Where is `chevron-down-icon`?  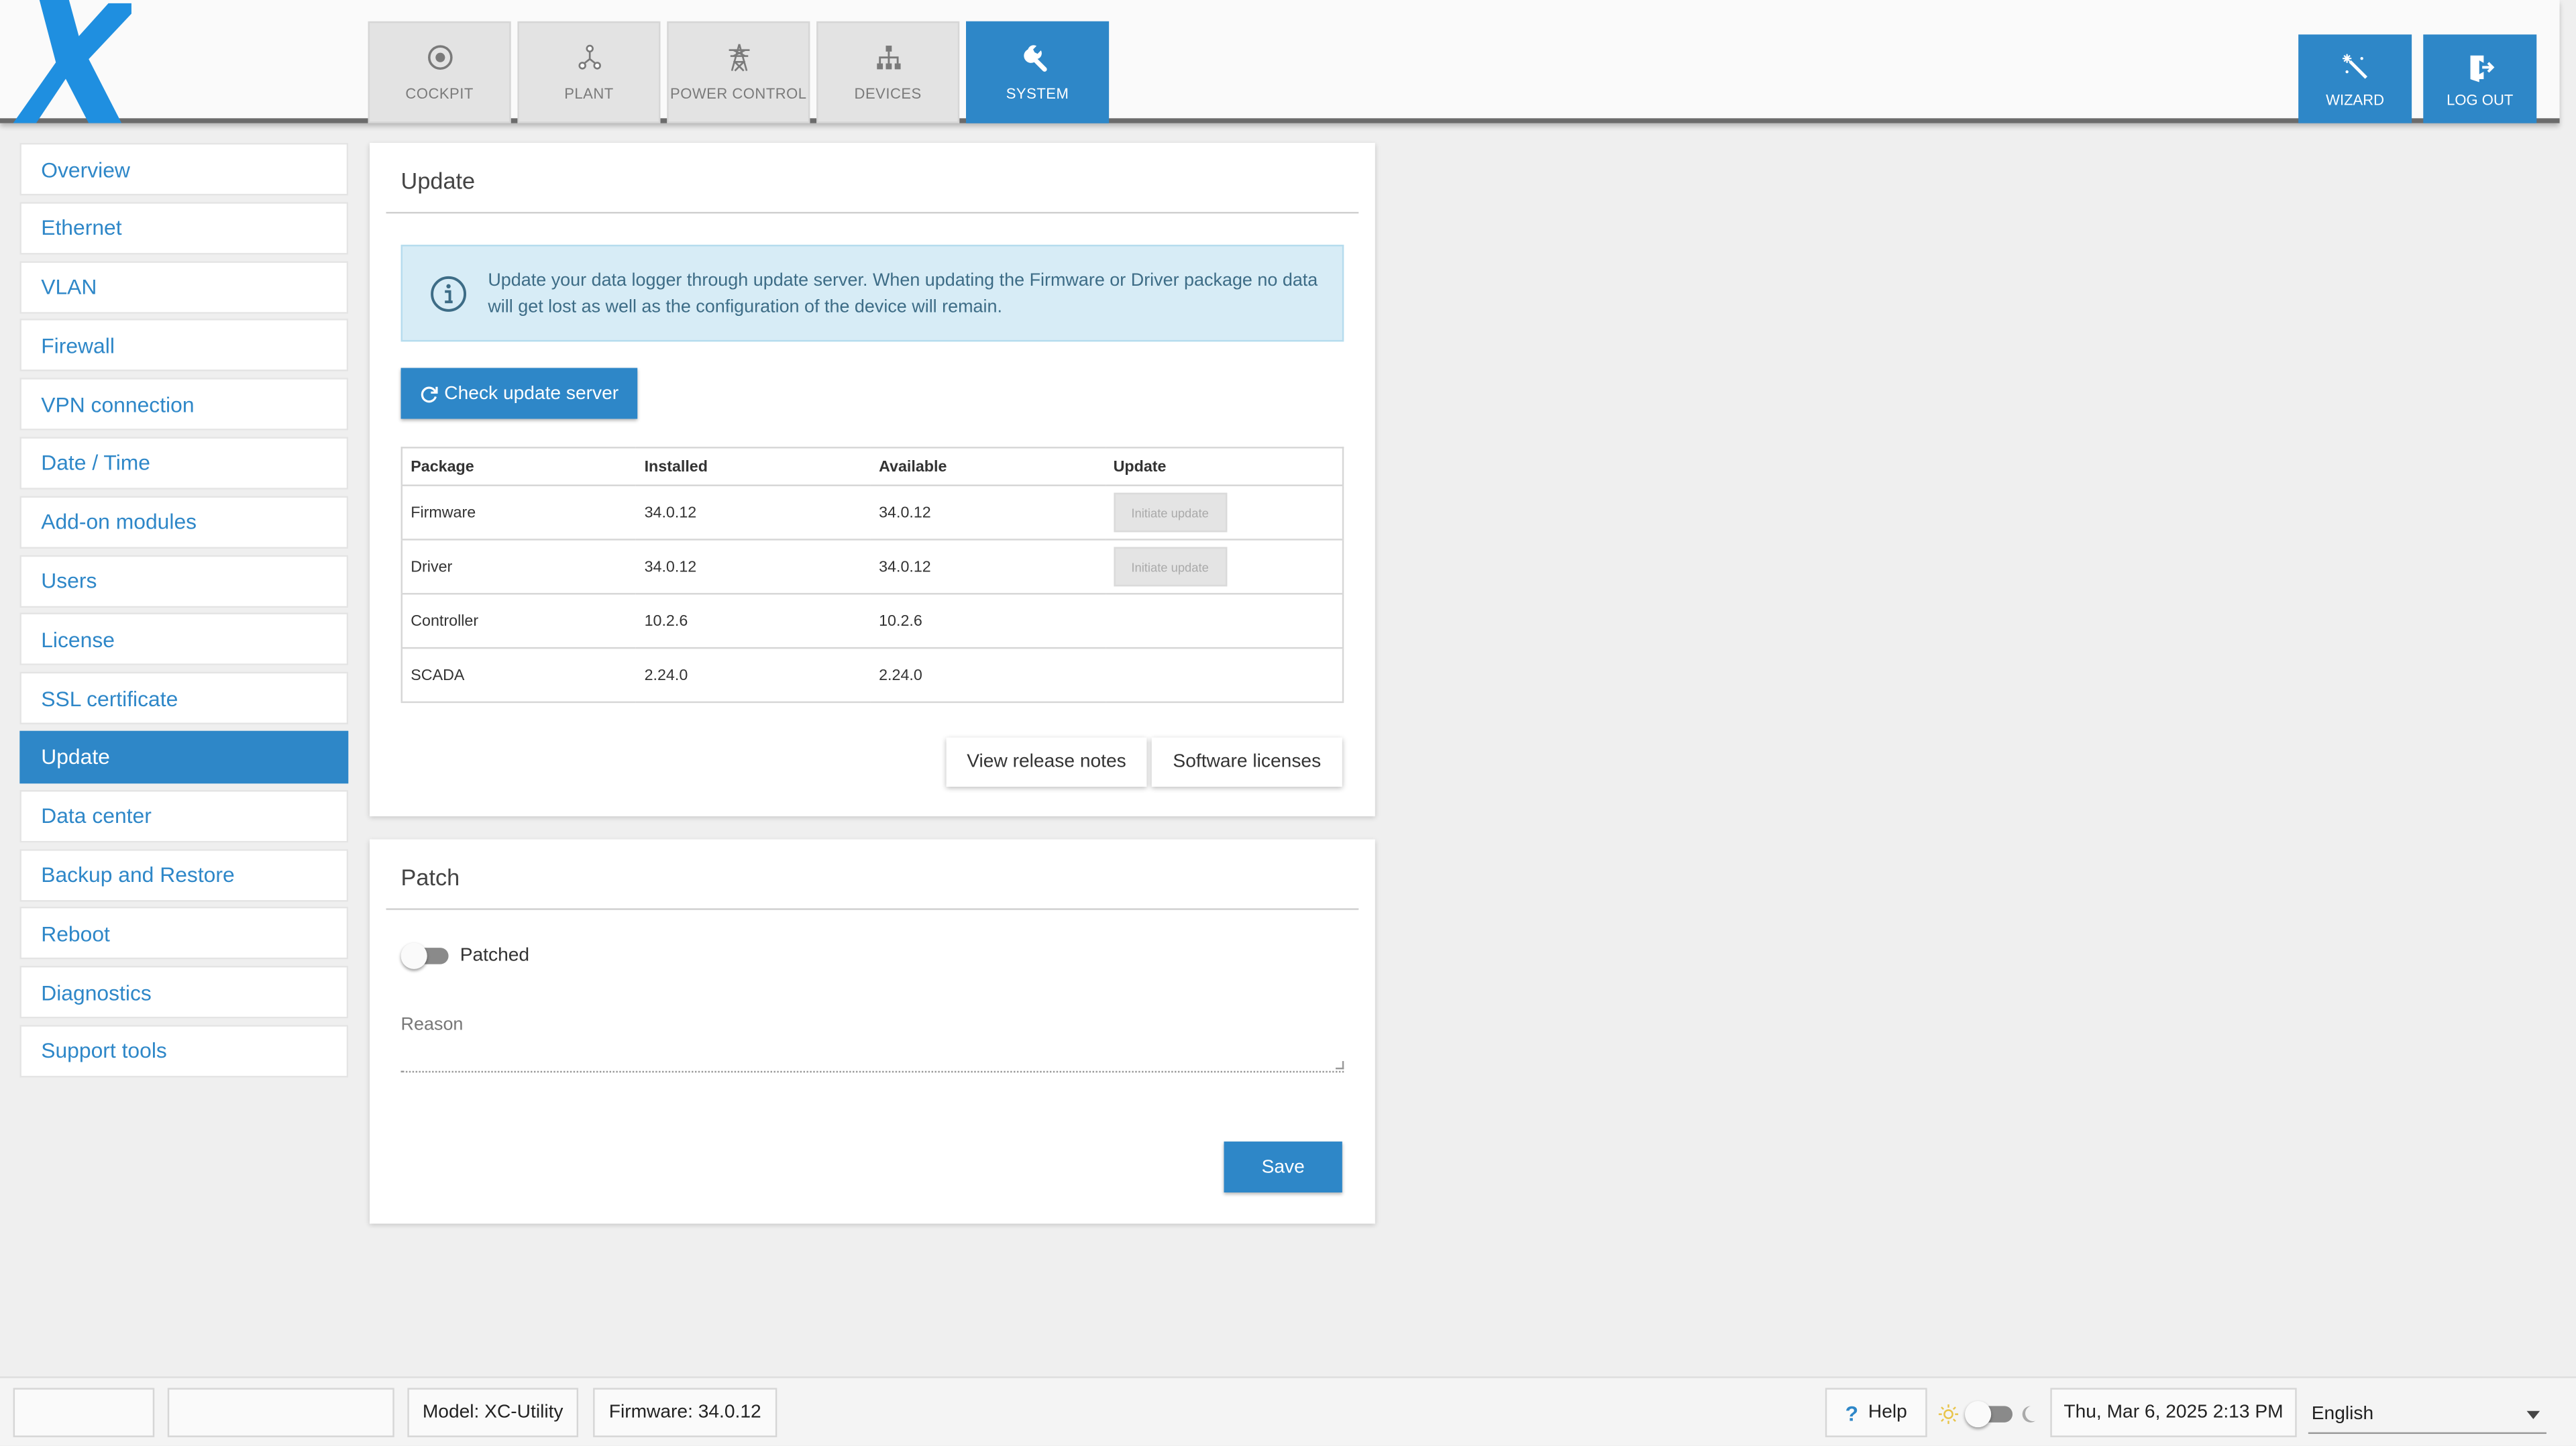 chevron-down-icon is located at coordinates (2533, 1414).